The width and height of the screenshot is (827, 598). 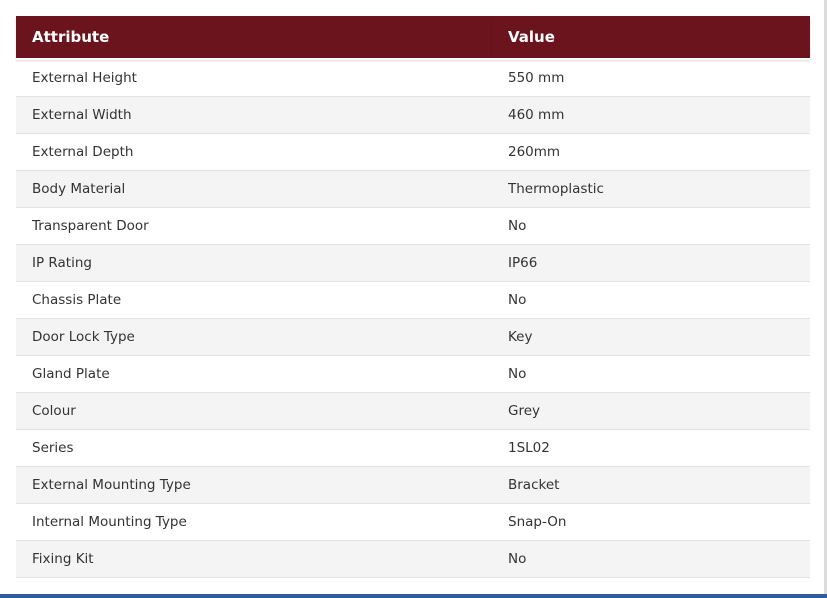 What do you see at coordinates (254, 189) in the screenshot?
I see `attribute-cell: Body Material` at bounding box center [254, 189].